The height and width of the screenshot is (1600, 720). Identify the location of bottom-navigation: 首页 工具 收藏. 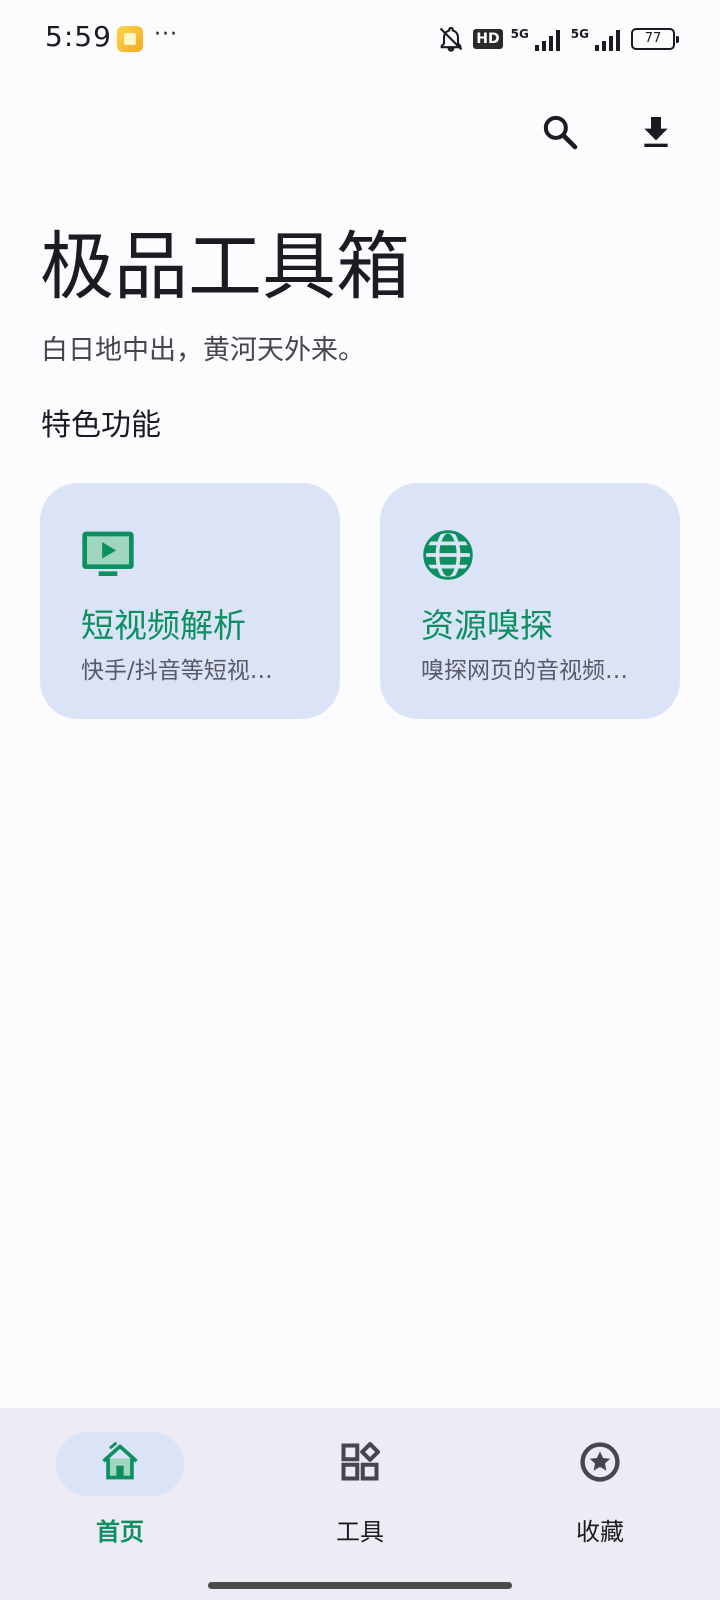
(360, 1504).